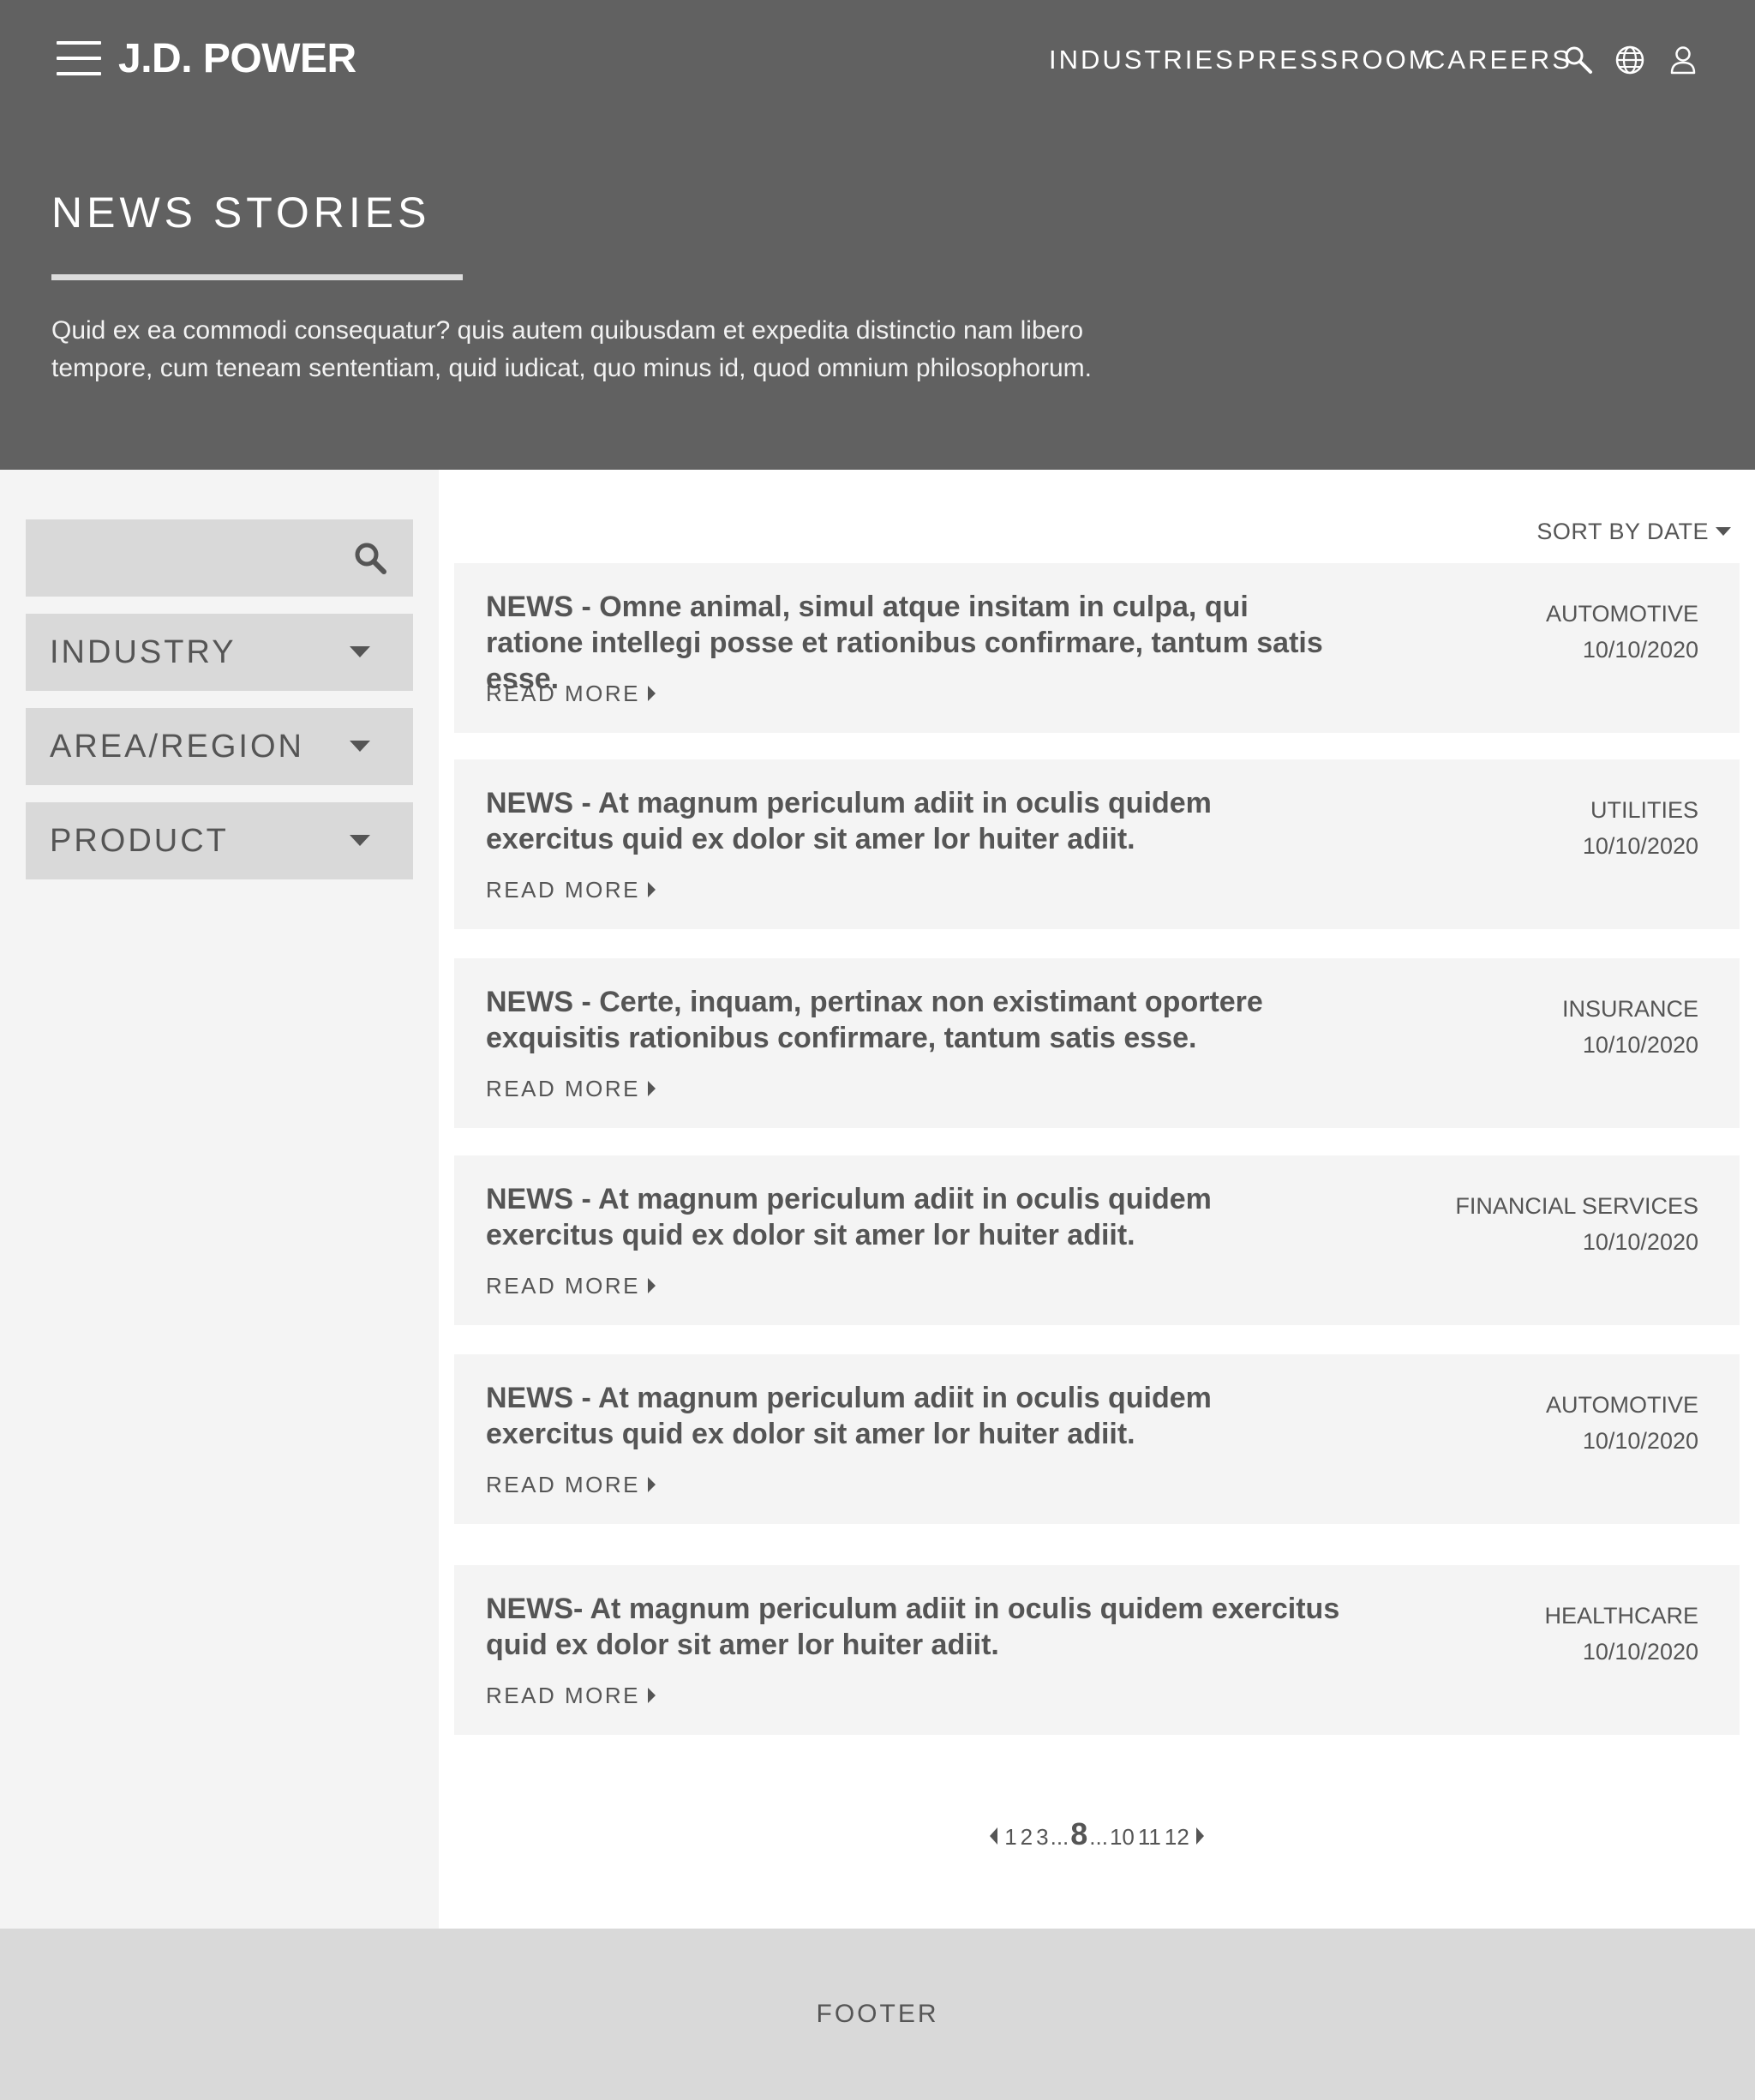  I want to click on filter-label: INDUSTRY, so click(143, 652).